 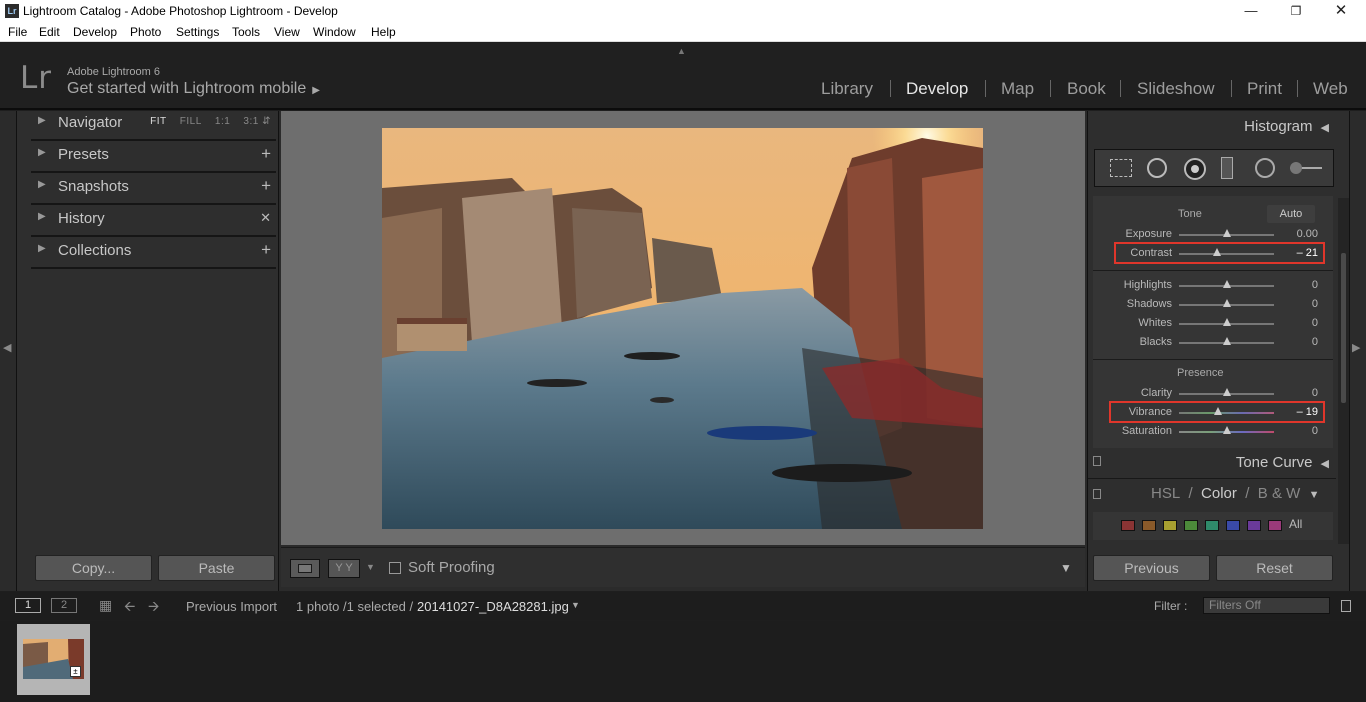 What do you see at coordinates (1346, 606) in the screenshot?
I see `filter-lock-icon` at bounding box center [1346, 606].